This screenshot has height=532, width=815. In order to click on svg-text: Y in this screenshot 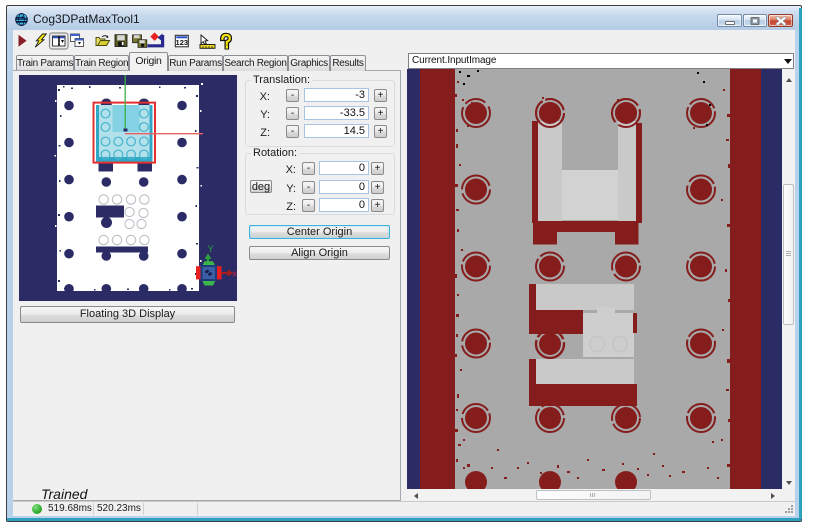, I will do `click(211, 249)`.